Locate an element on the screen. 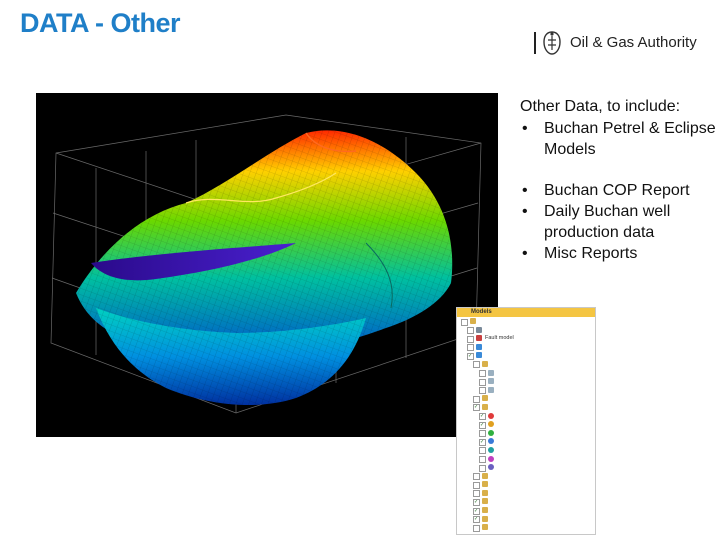 This screenshot has width=720, height=540. bullet-item: Buchan COP Report is located at coordinates (620, 190).